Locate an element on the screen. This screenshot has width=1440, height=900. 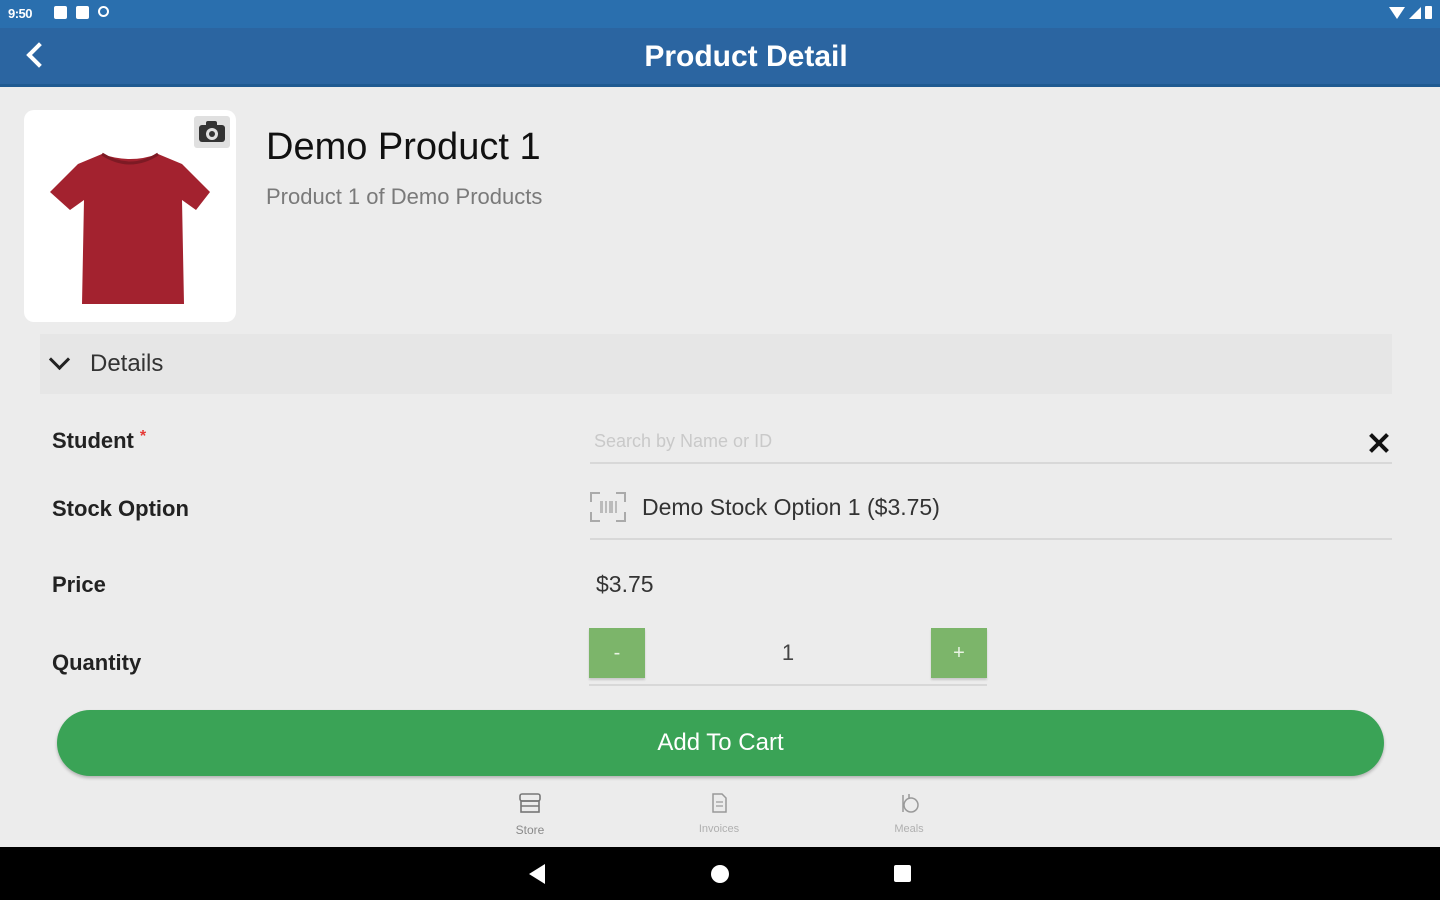
signal-icon is located at coordinates (1415, 12).